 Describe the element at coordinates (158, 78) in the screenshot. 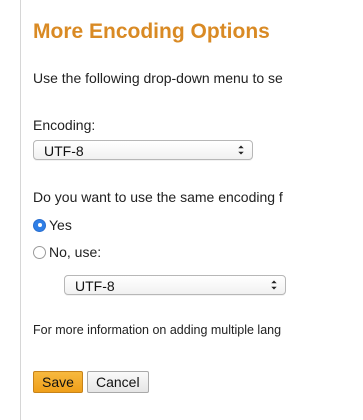

I see `intro-text: Use the following drop-down menu to se` at that location.